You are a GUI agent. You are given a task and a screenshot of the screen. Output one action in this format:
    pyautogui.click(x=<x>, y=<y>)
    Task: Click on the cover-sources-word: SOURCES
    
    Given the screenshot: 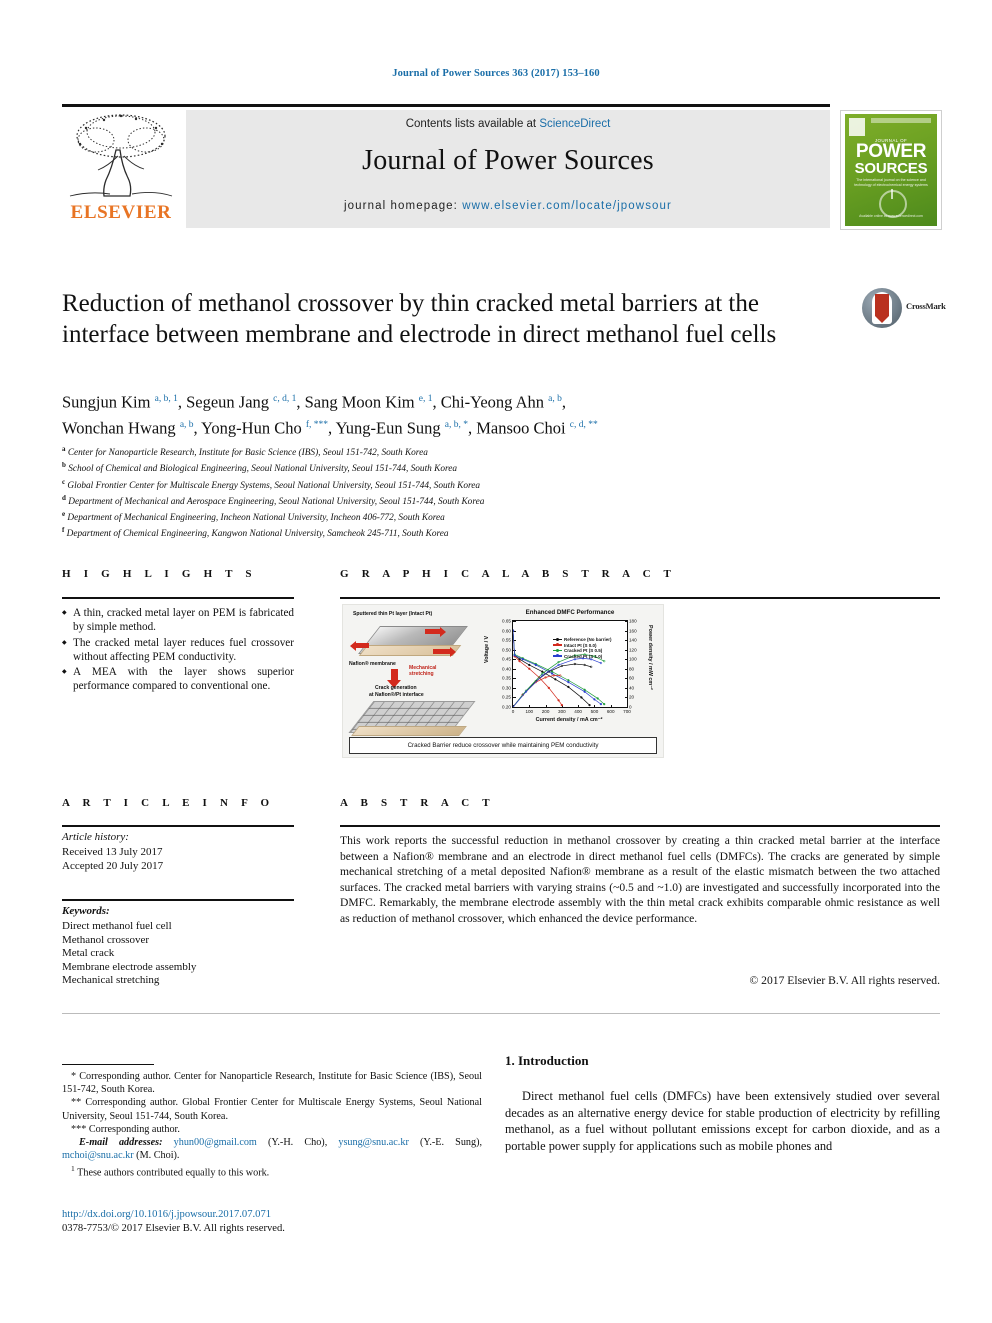 What is the action you would take?
    pyautogui.click(x=891, y=168)
    